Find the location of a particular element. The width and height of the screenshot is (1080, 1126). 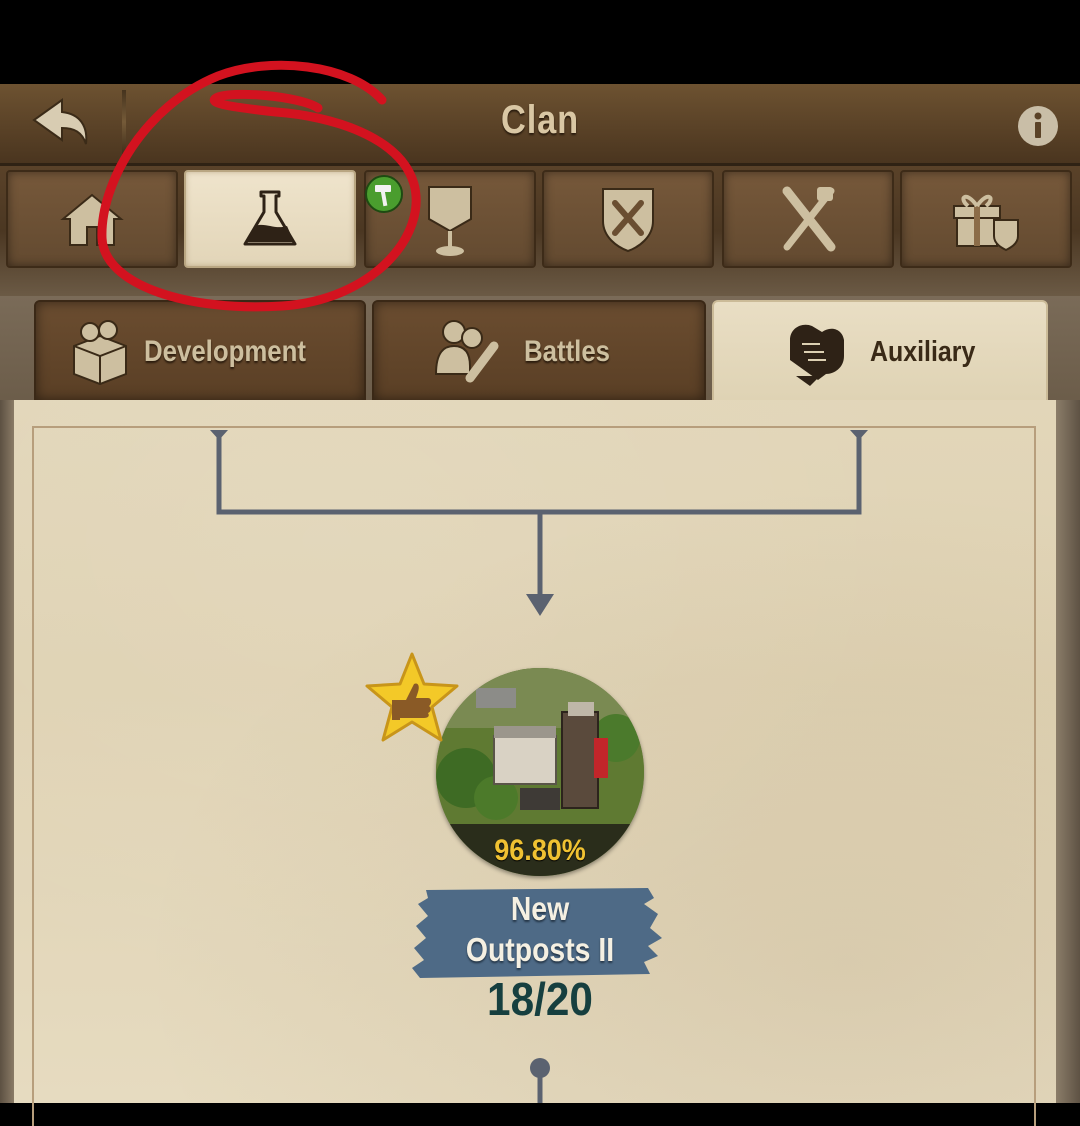

tab-home is located at coordinates (92, 219).